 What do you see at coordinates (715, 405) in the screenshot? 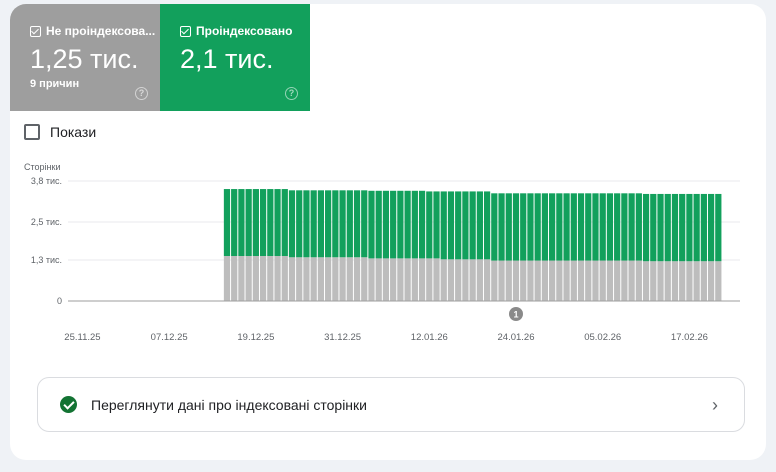
I see `chevron-right-icon: ›` at bounding box center [715, 405].